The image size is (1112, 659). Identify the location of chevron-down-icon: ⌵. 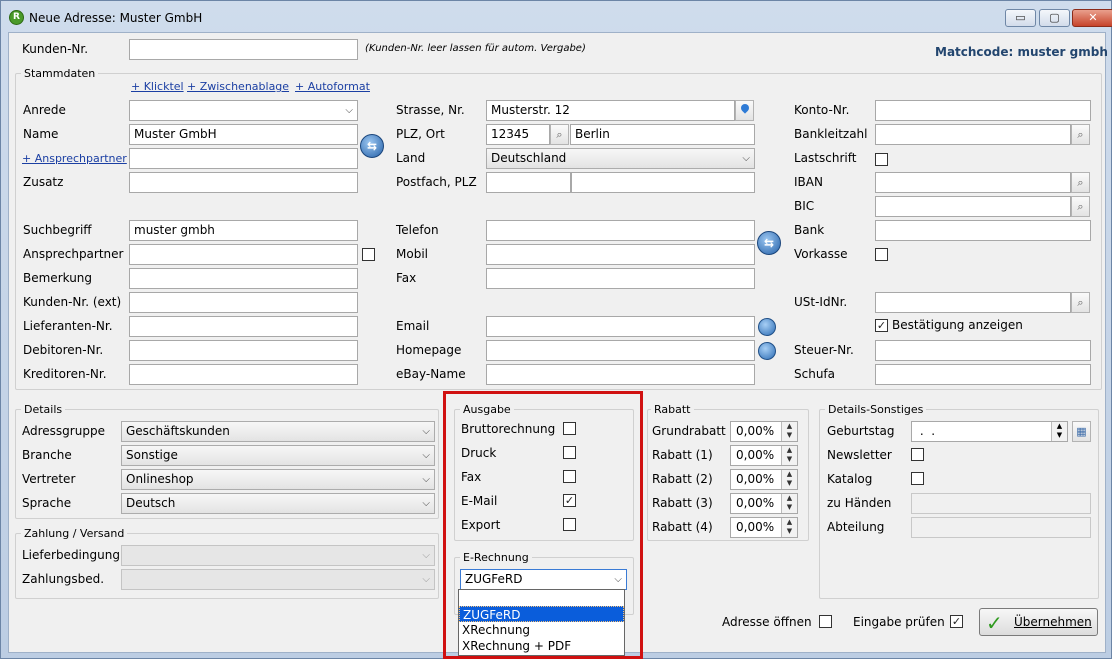
(426, 455).